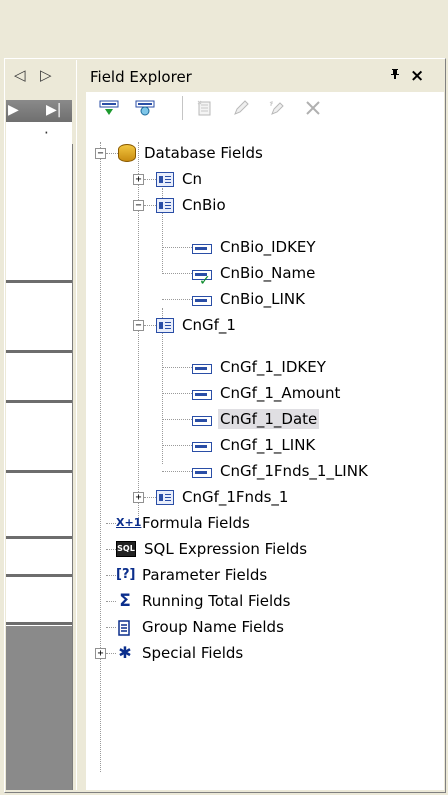 The height and width of the screenshot is (795, 448). I want to click on tree-node-label: Special Fields, so click(193, 653).